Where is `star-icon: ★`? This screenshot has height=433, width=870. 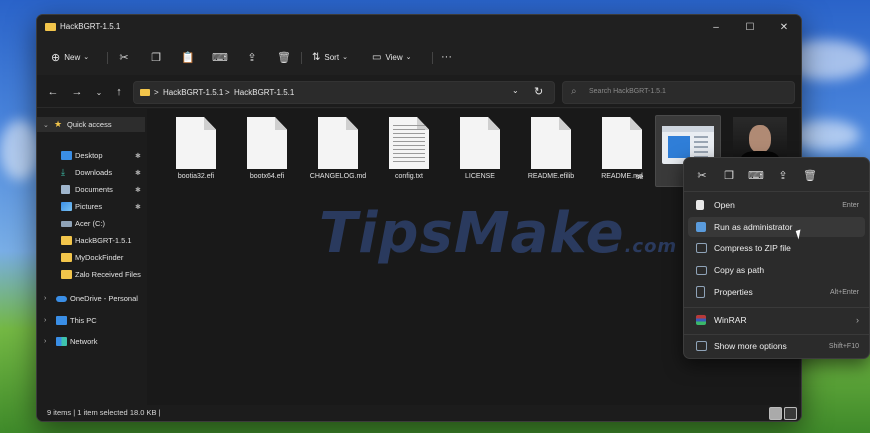
star-icon: ★ is located at coordinates (58, 124).